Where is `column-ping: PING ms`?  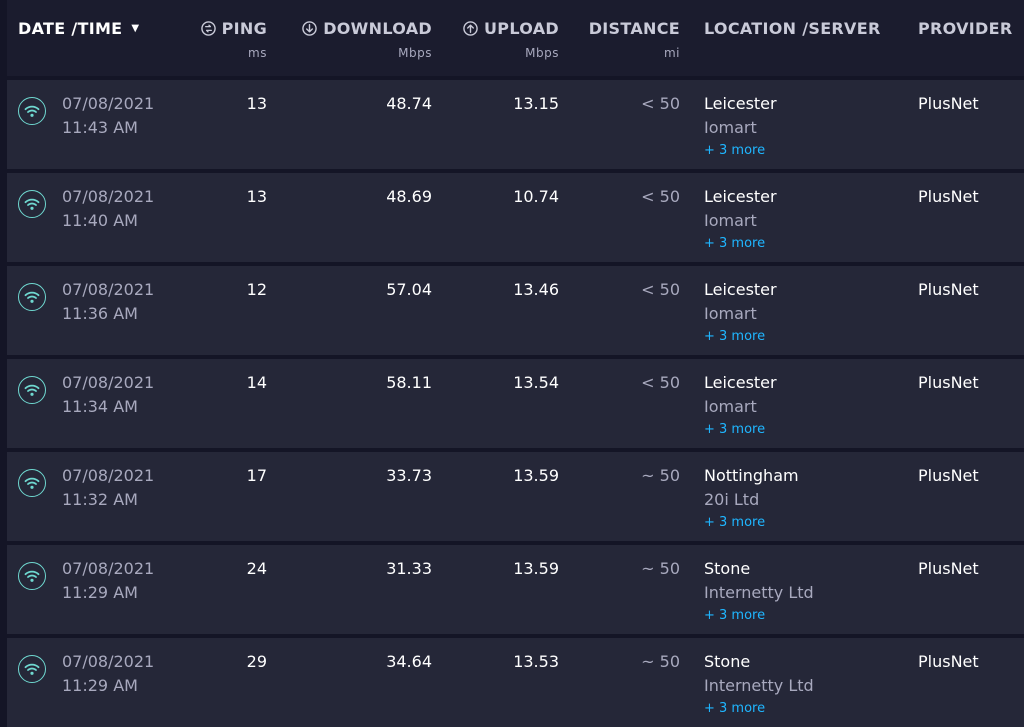
column-ping: PING ms is located at coordinates (232, 39).